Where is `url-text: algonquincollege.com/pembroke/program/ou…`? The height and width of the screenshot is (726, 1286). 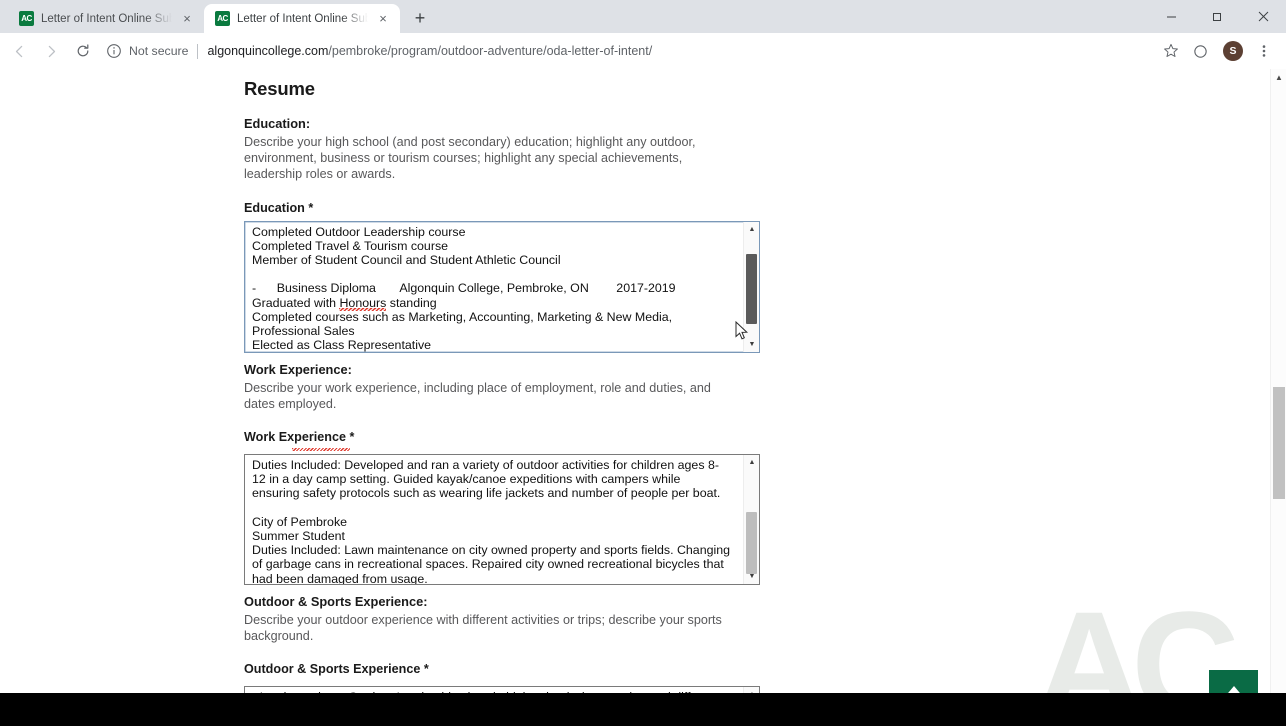 url-text: algonquincollege.com/pembroke/program/ou… is located at coordinates (429, 51).